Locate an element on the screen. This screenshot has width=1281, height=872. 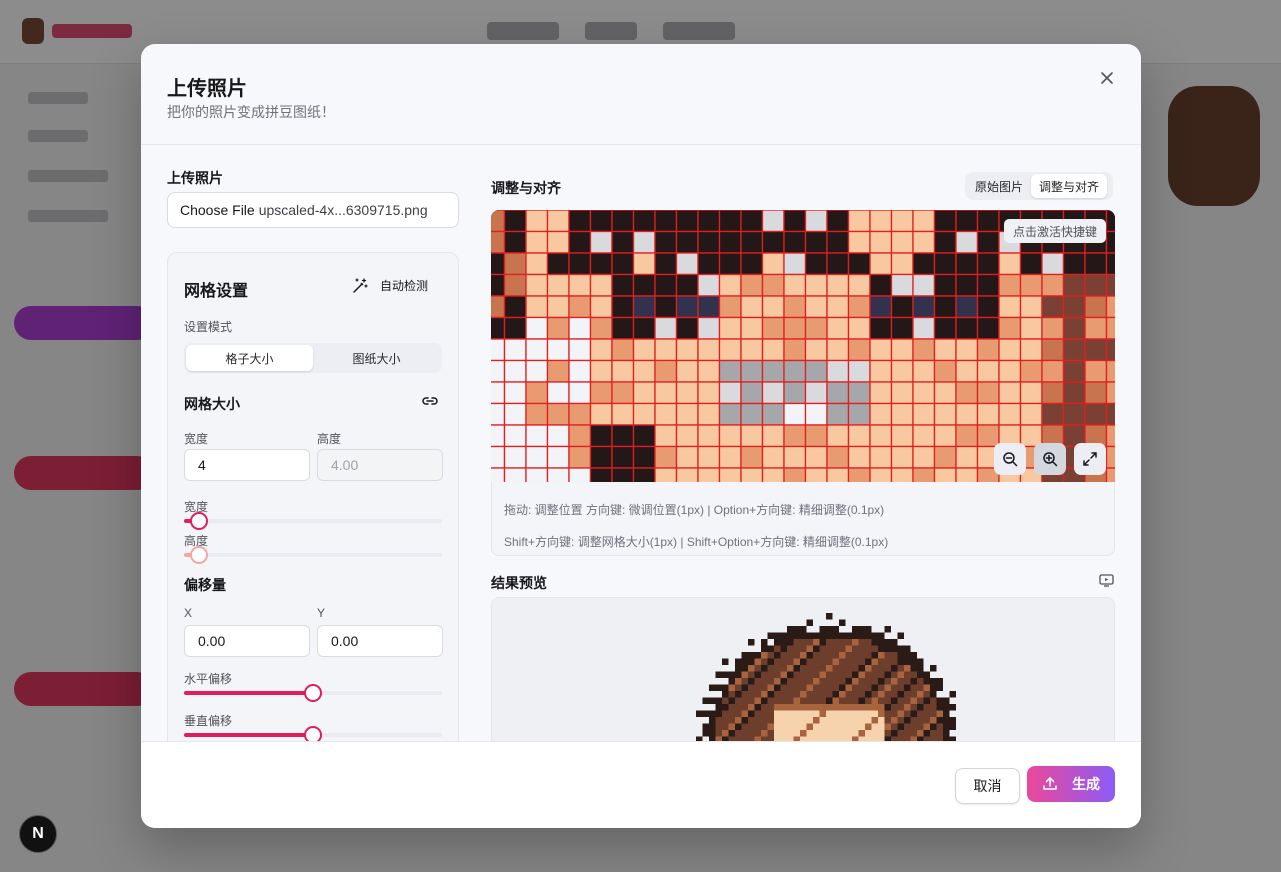
h-offset-slider is located at coordinates (313, 693).